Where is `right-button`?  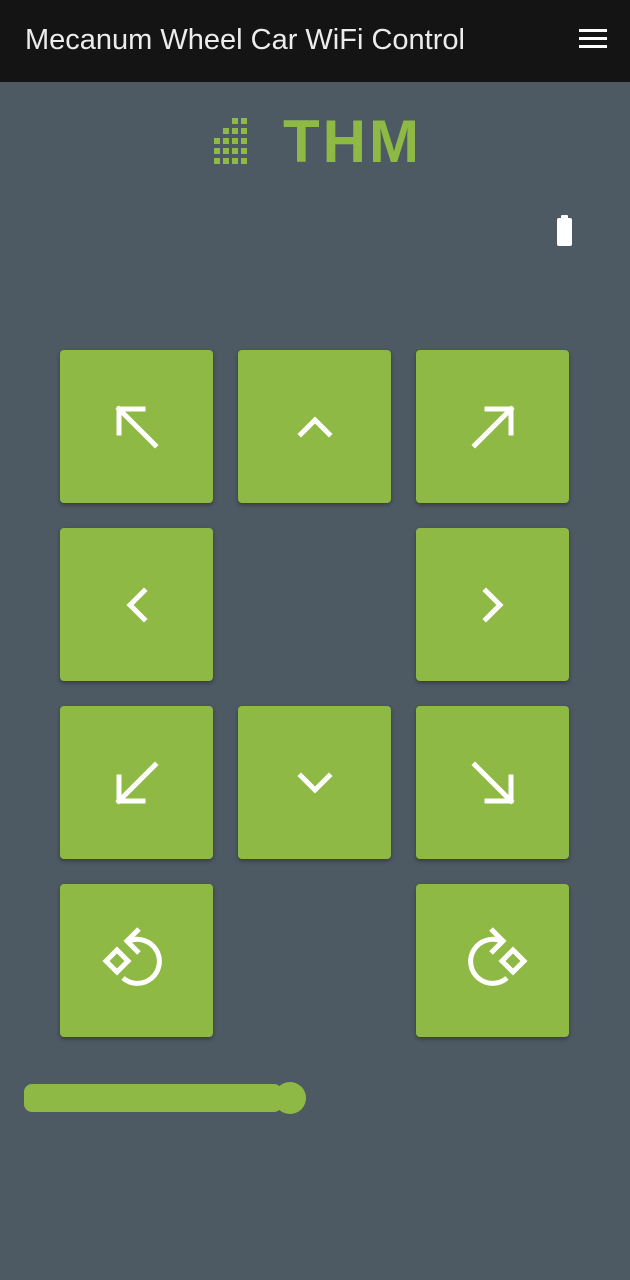 right-button is located at coordinates (492, 604).